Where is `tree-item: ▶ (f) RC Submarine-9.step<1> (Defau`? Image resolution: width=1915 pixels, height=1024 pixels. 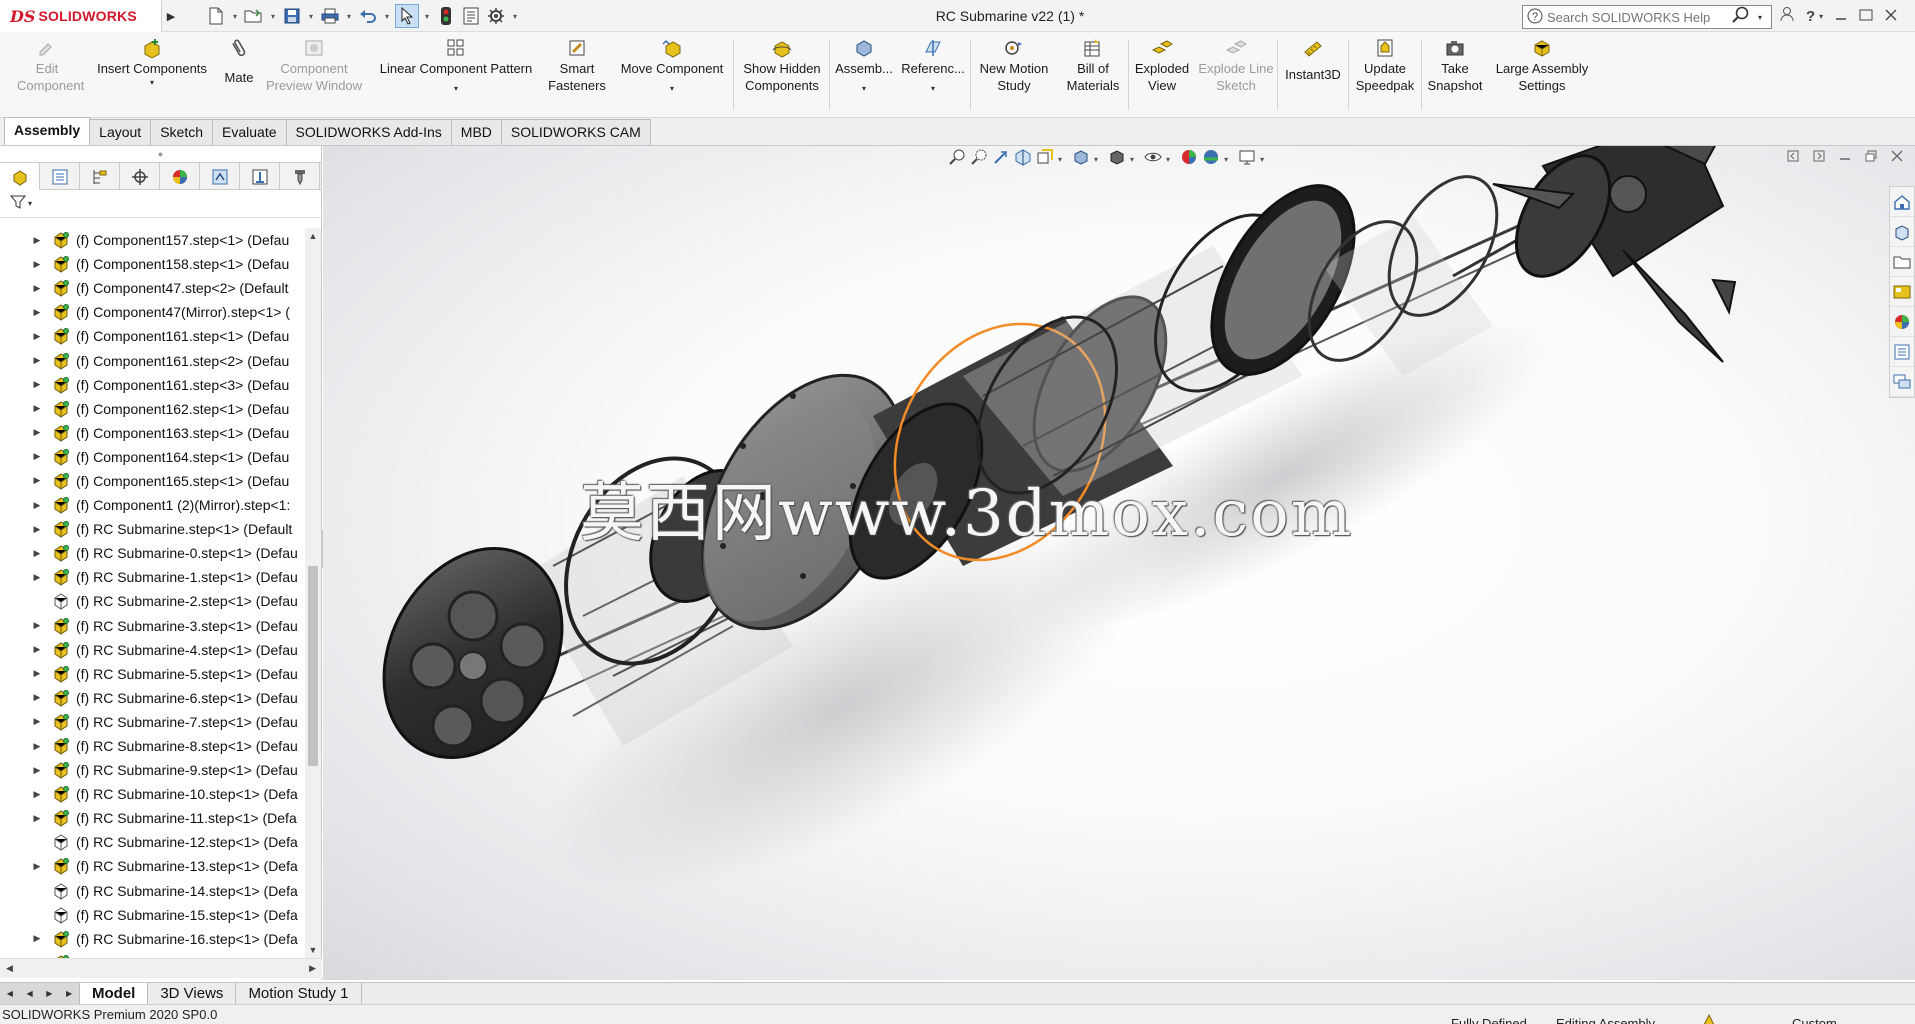
tree-item: ▶ (f) RC Submarine-9.step<1> (Defau is located at coordinates (152, 770).